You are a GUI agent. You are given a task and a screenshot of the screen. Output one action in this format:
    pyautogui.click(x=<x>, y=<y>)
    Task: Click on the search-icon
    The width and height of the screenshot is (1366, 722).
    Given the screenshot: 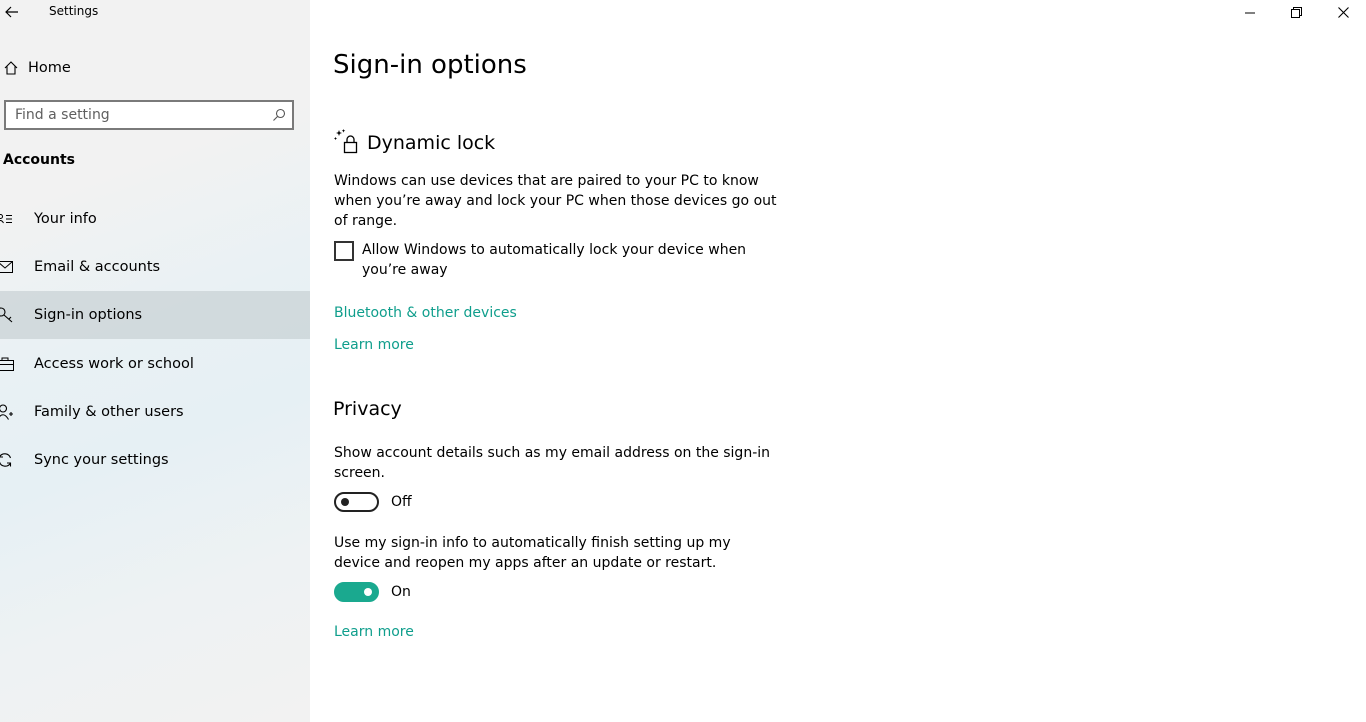 What is the action you would take?
    pyautogui.click(x=279, y=115)
    